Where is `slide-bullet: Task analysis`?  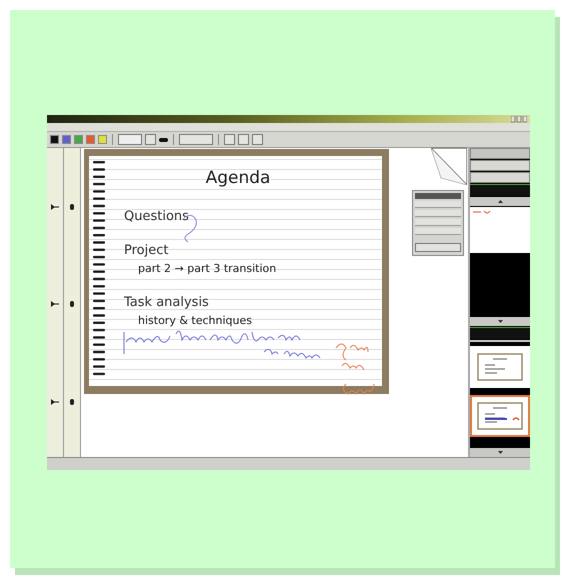
slide-bullet: Task analysis is located at coordinates (167, 303).